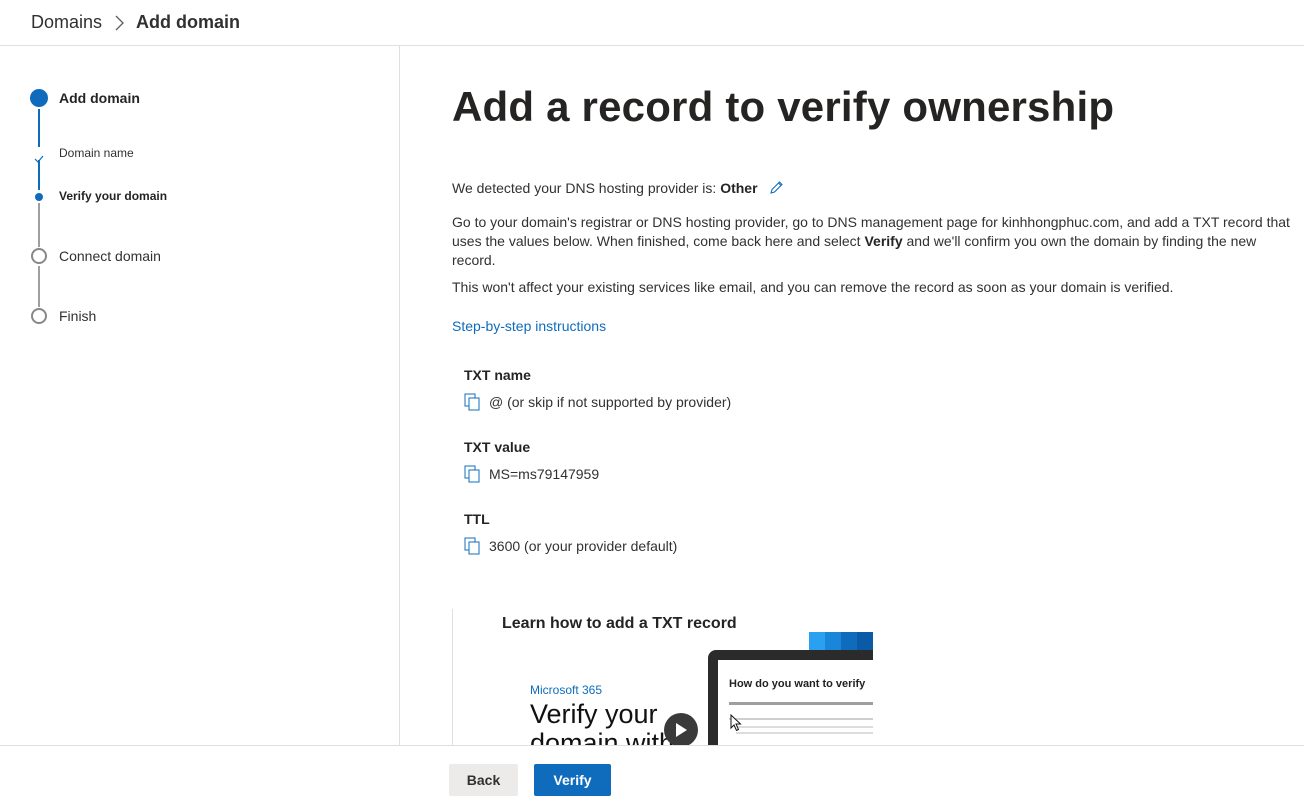 The image size is (1304, 811). I want to click on record-value-ttl: 3600 (or your provider default), so click(583, 546).